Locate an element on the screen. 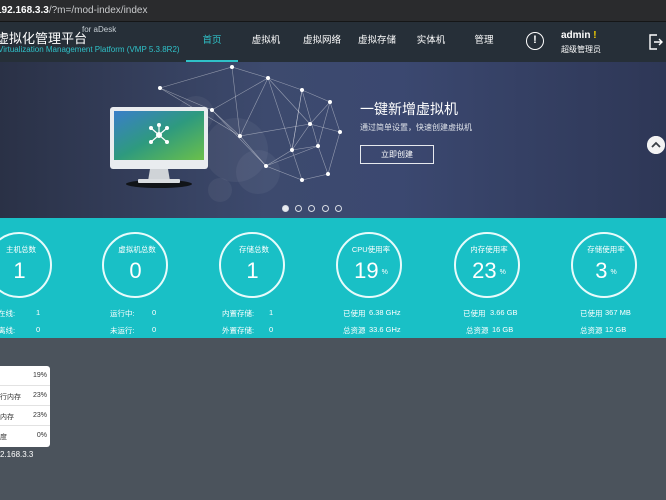  card-row-value: 19% is located at coordinates (39, 375).